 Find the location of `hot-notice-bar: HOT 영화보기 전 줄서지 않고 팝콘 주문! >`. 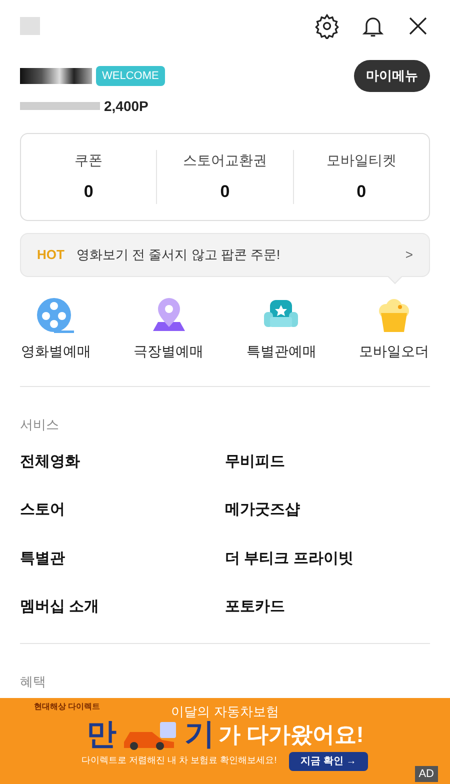

hot-notice-bar: HOT 영화보기 전 줄서지 않고 팝콘 주문! > is located at coordinates (225, 255).